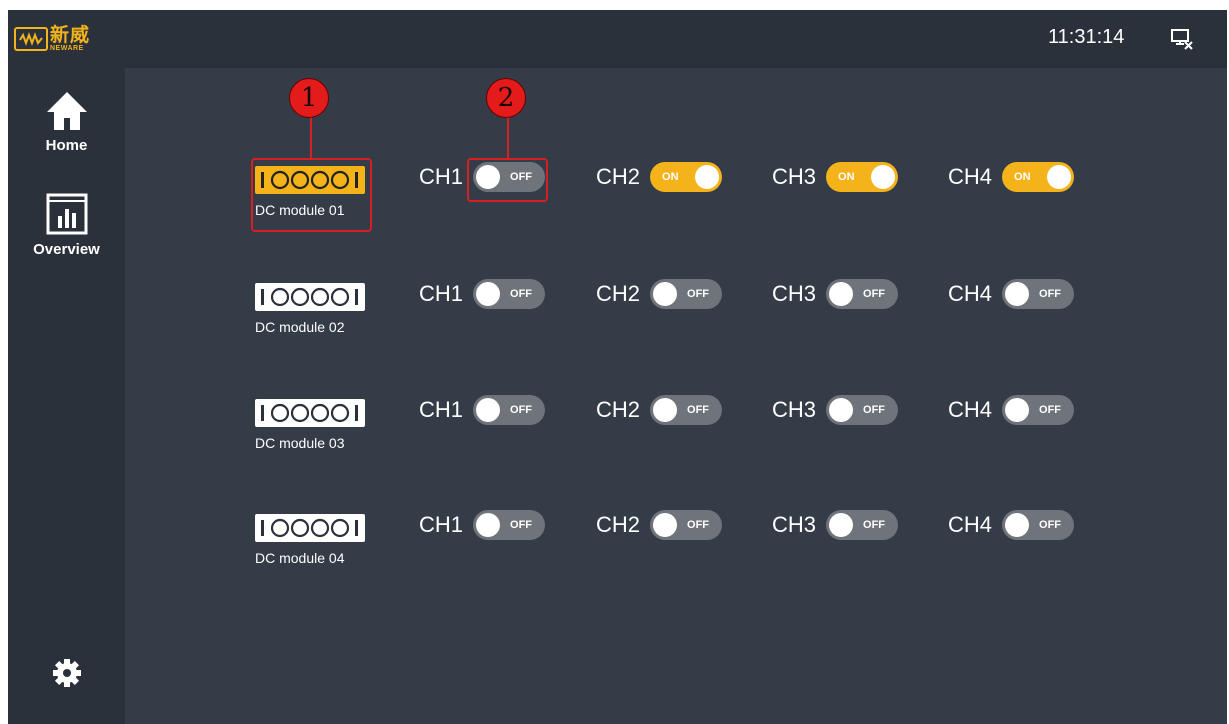  What do you see at coordinates (66, 145) in the screenshot?
I see `sidebar-item-label: Home` at bounding box center [66, 145].